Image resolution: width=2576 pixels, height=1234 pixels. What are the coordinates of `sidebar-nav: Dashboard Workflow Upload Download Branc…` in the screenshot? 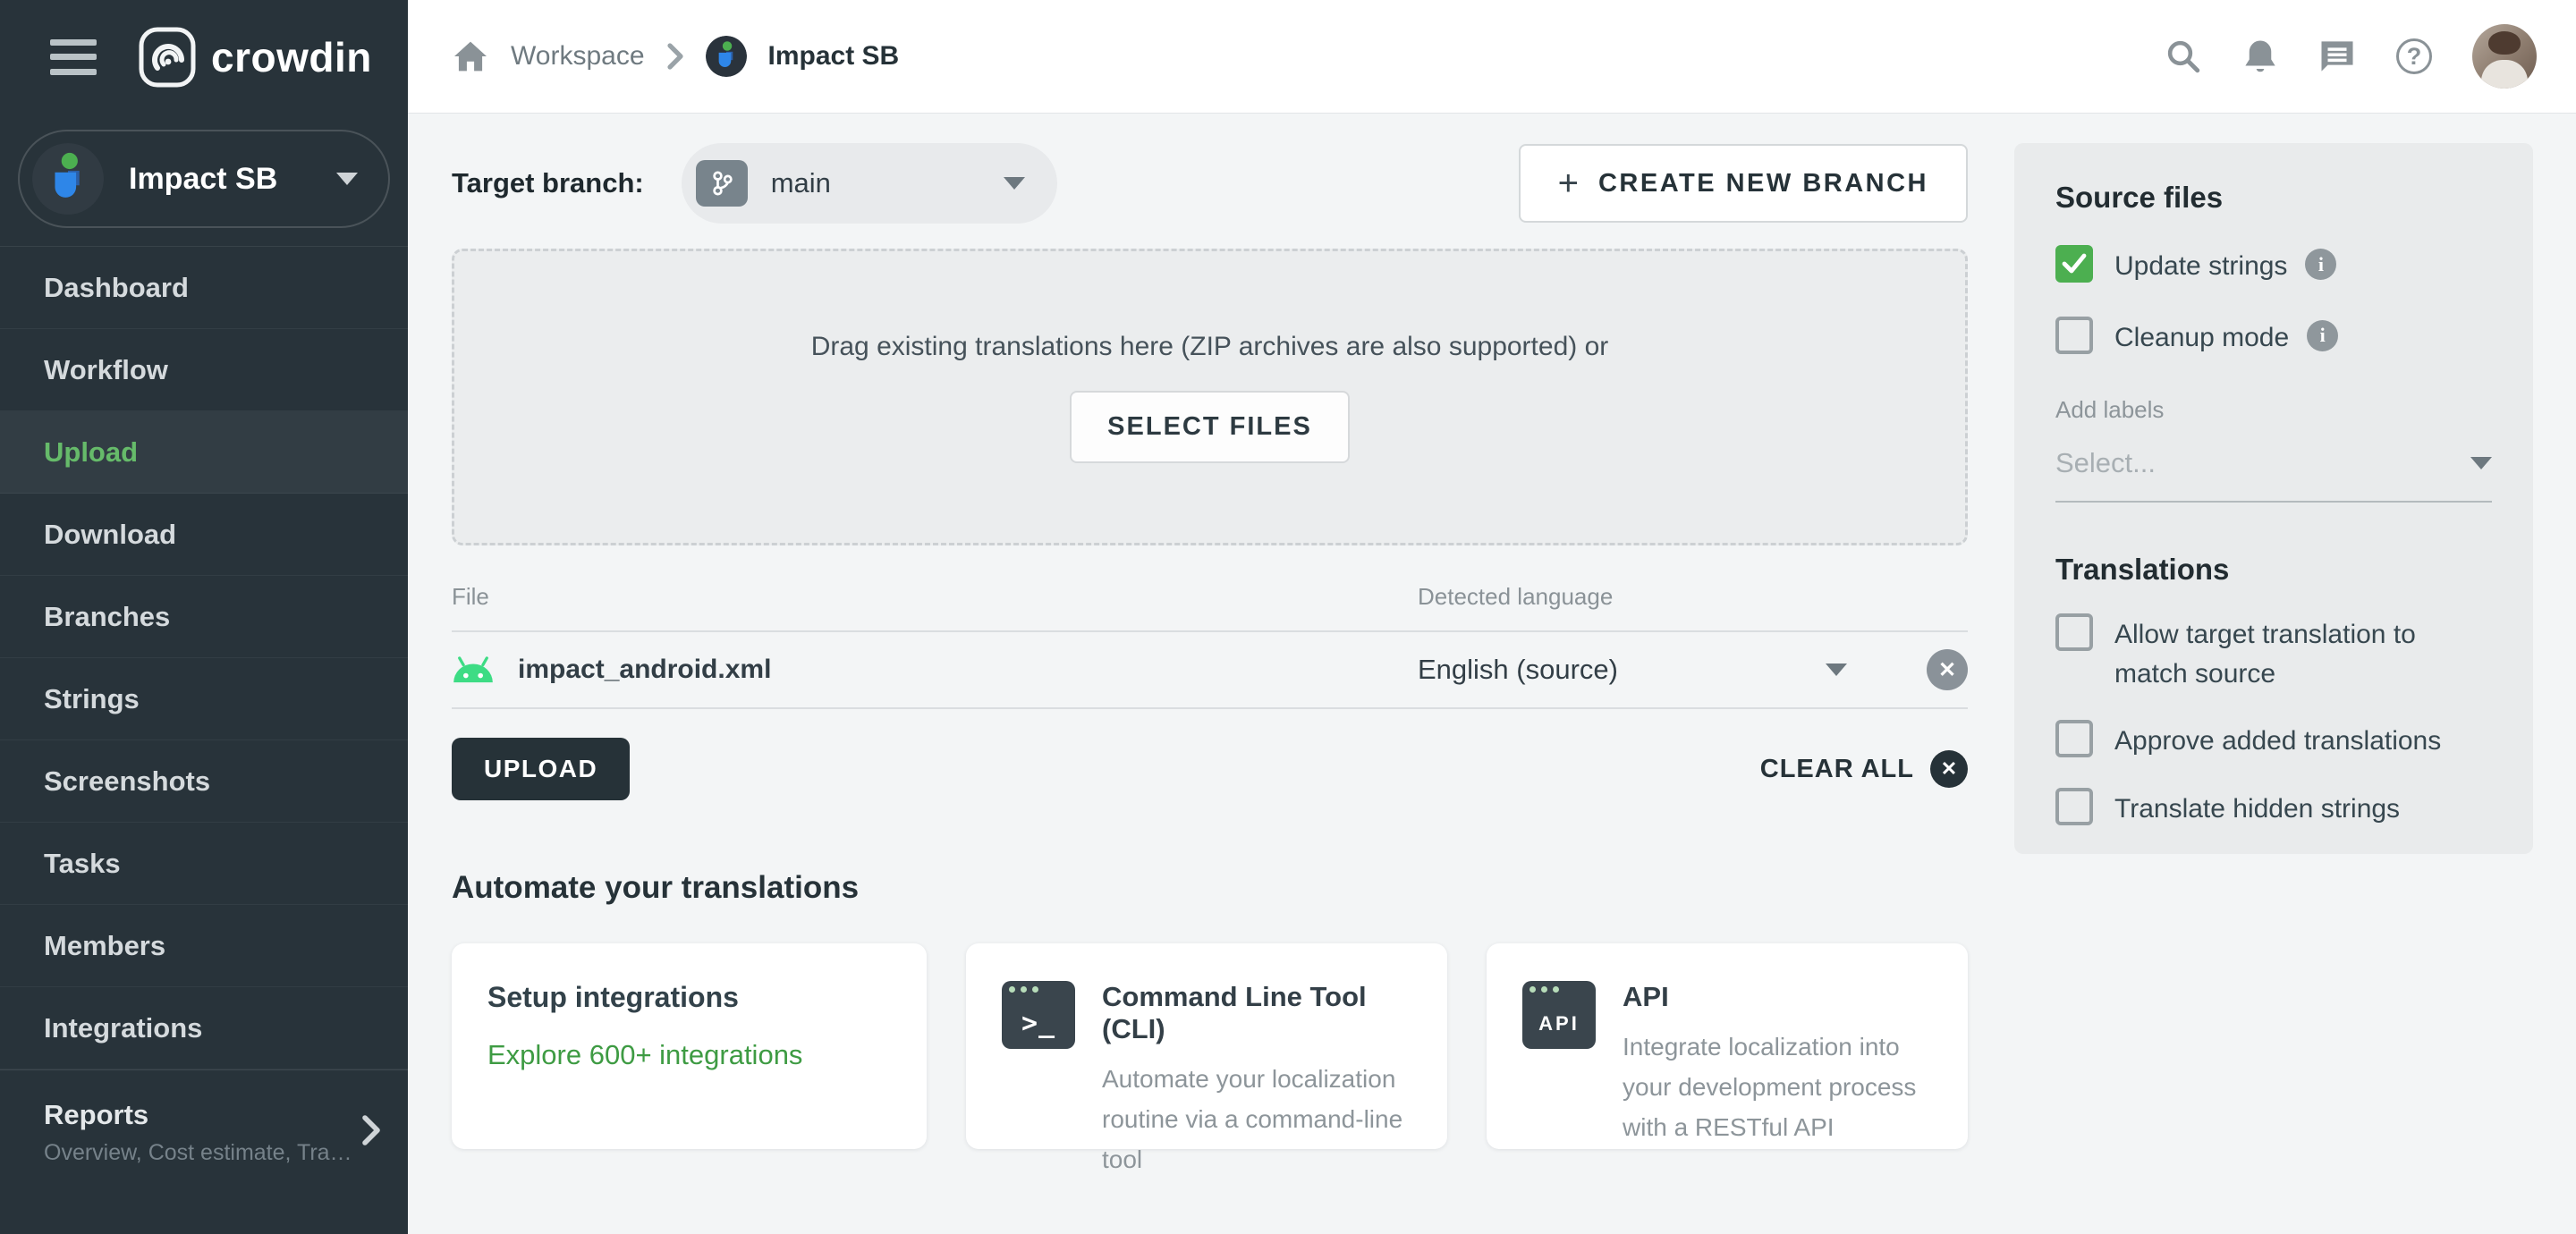 It's located at (204, 720).